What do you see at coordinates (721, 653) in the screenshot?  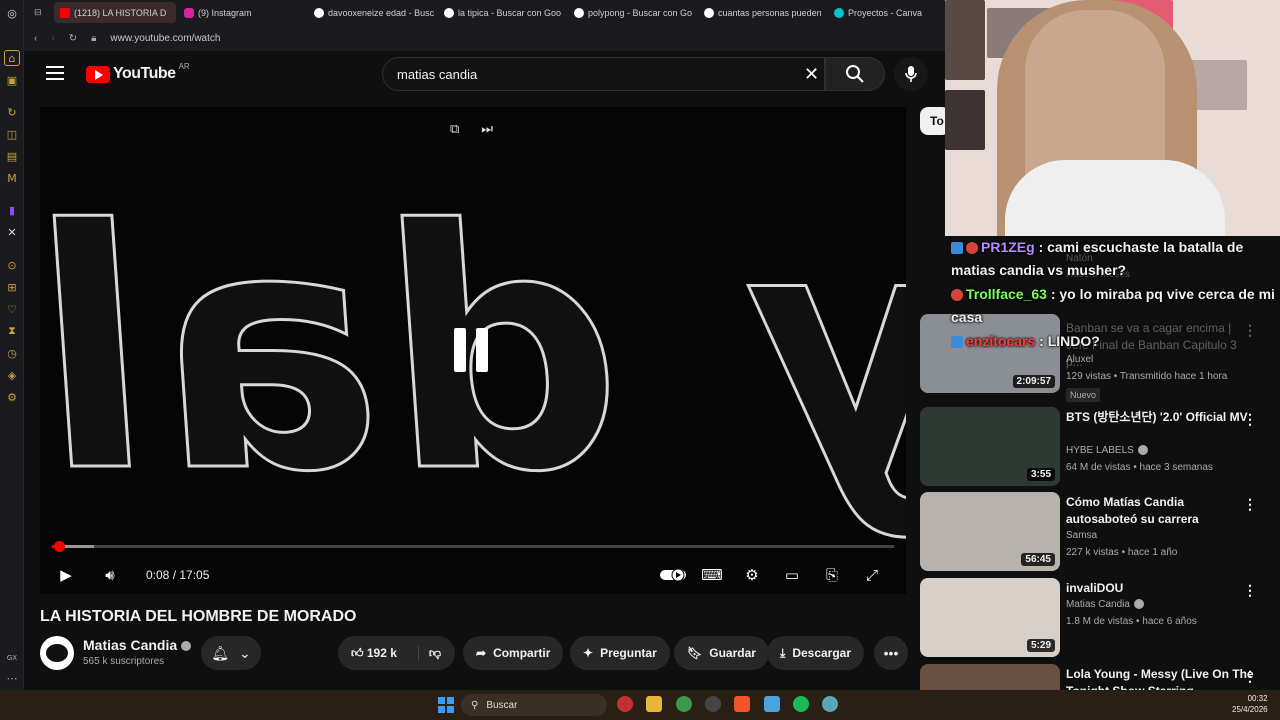 I see `save-button: 🔖︎ Guardar` at bounding box center [721, 653].